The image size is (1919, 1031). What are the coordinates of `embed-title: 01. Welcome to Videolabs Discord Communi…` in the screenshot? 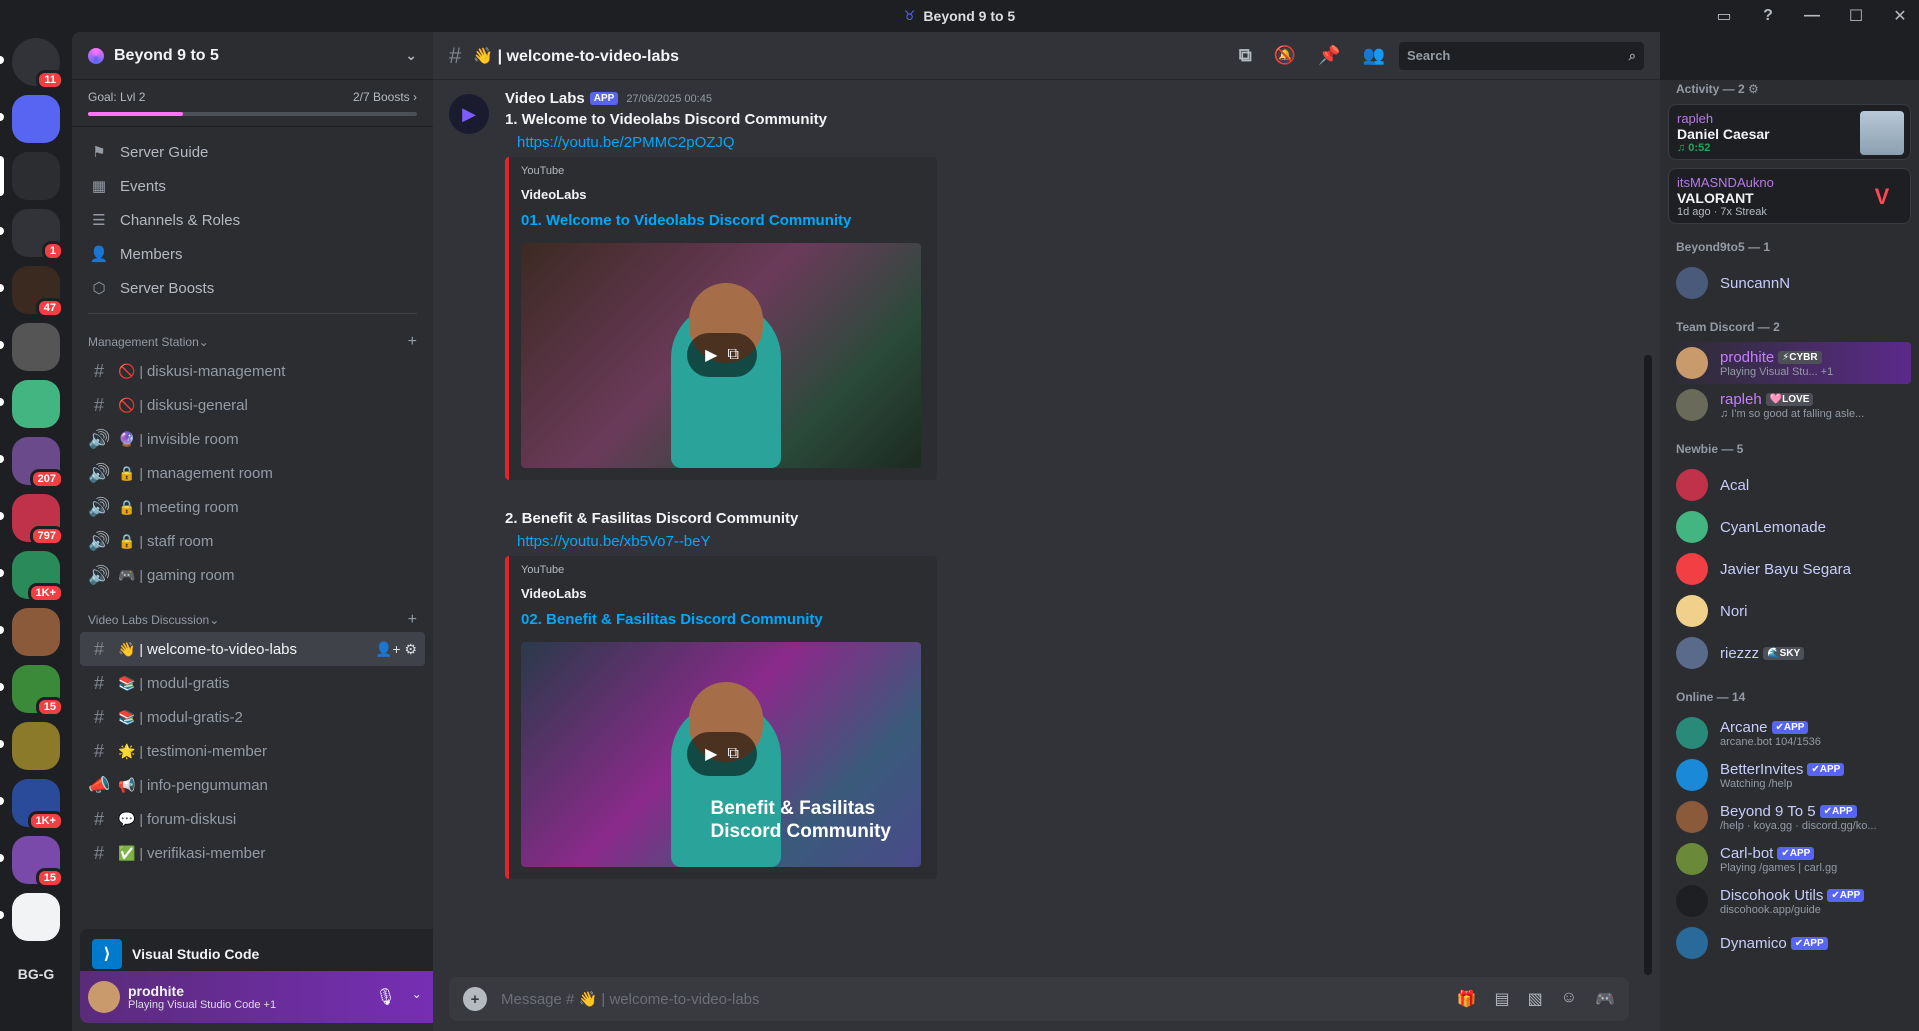 It's located at (723, 220).